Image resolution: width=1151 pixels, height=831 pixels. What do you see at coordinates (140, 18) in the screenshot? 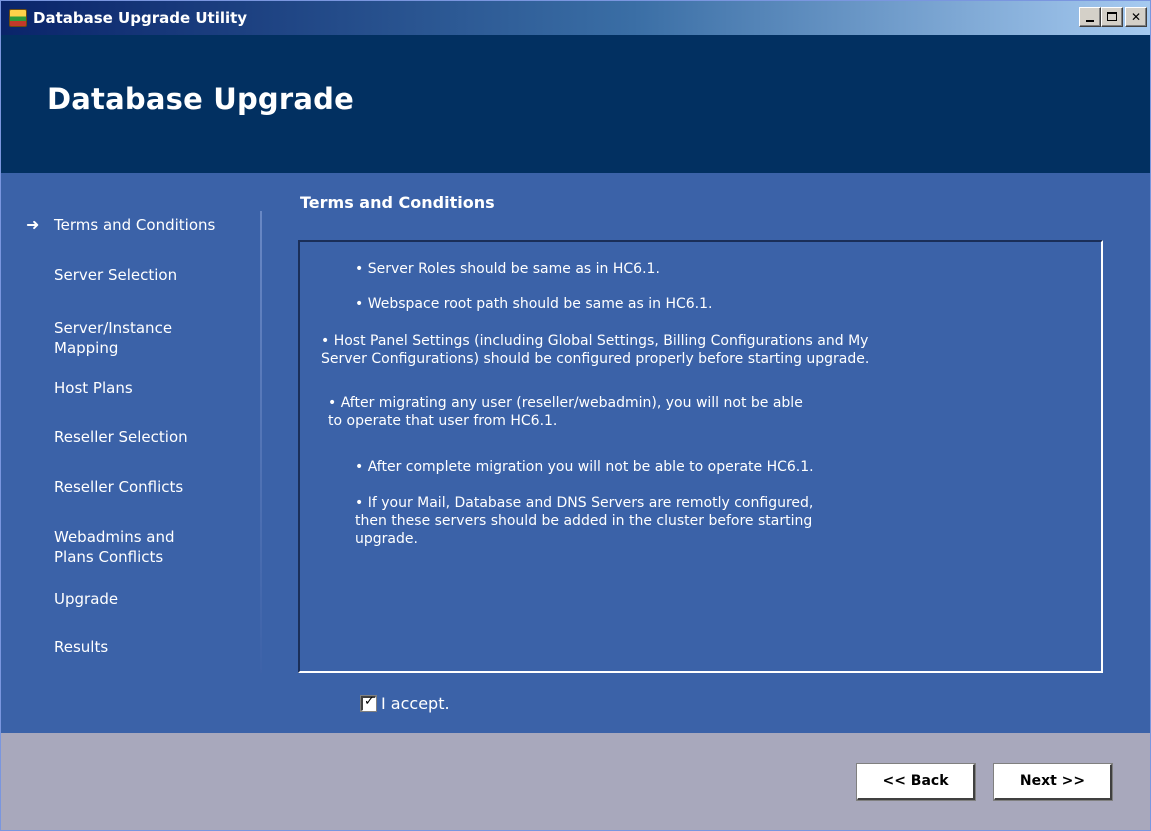
I see `window-title: Database Upgrade Utility` at bounding box center [140, 18].